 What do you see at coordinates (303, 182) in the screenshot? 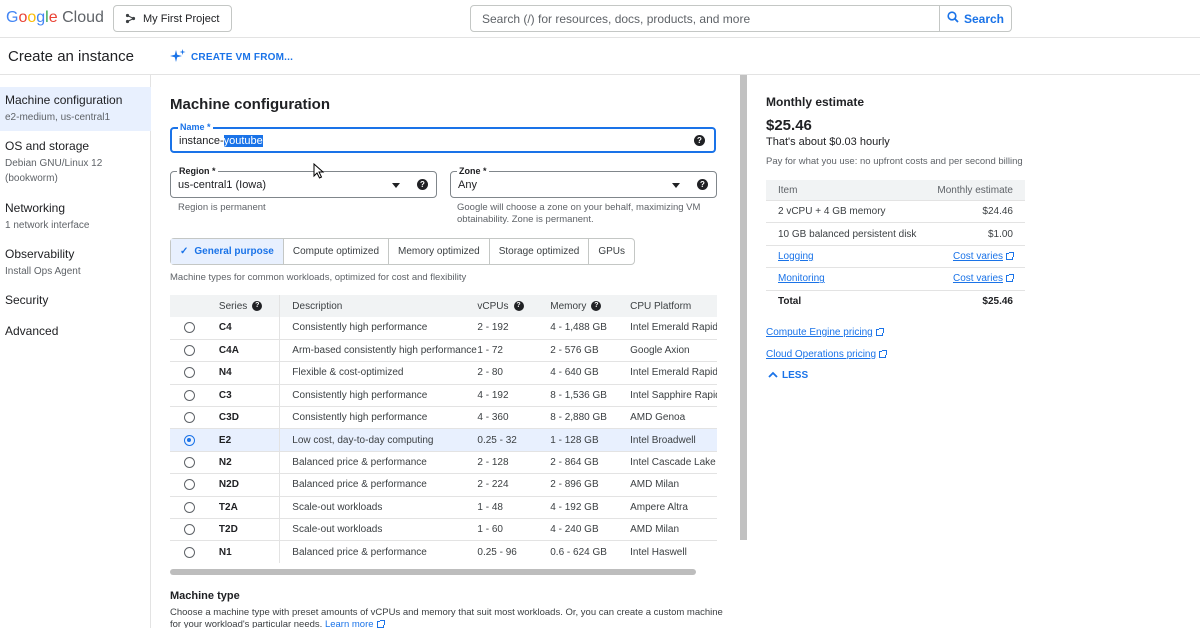
I see `region-select: Region * us-central1 (Iowa) ?` at bounding box center [303, 182].